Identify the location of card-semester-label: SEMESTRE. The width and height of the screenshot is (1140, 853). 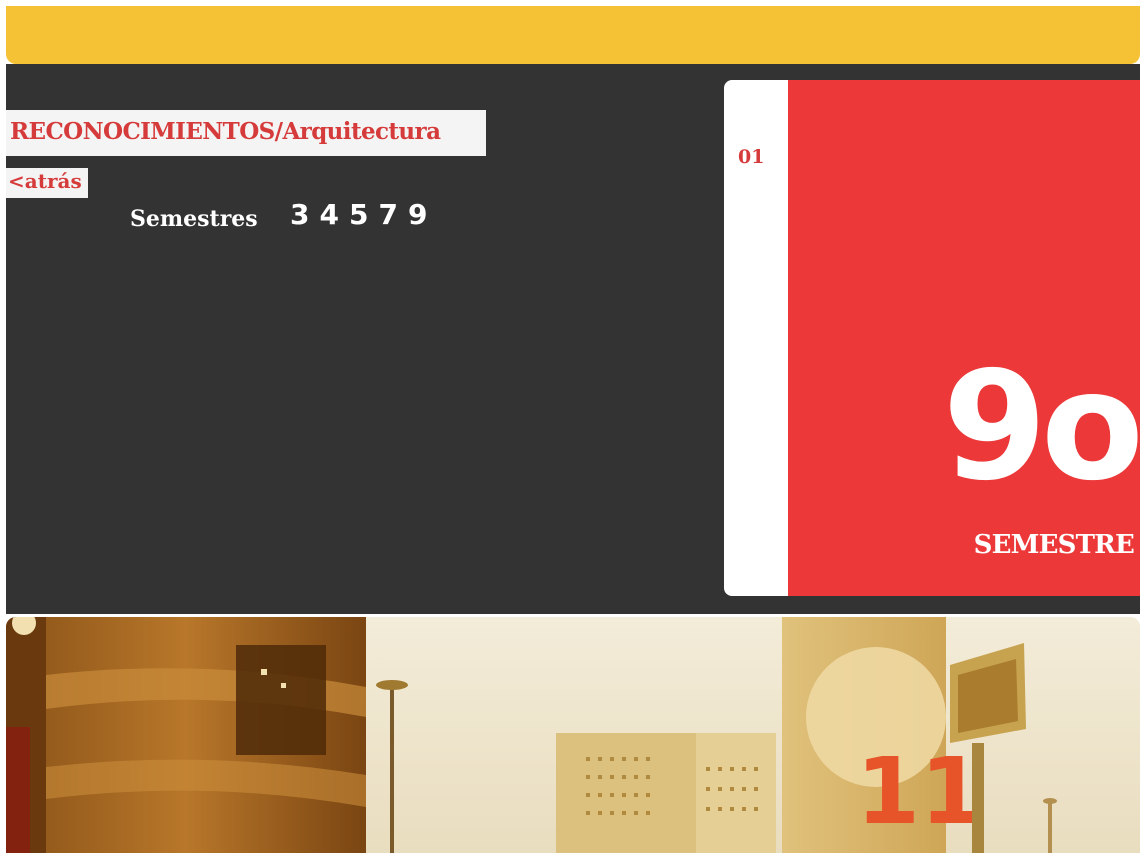
(1054, 545).